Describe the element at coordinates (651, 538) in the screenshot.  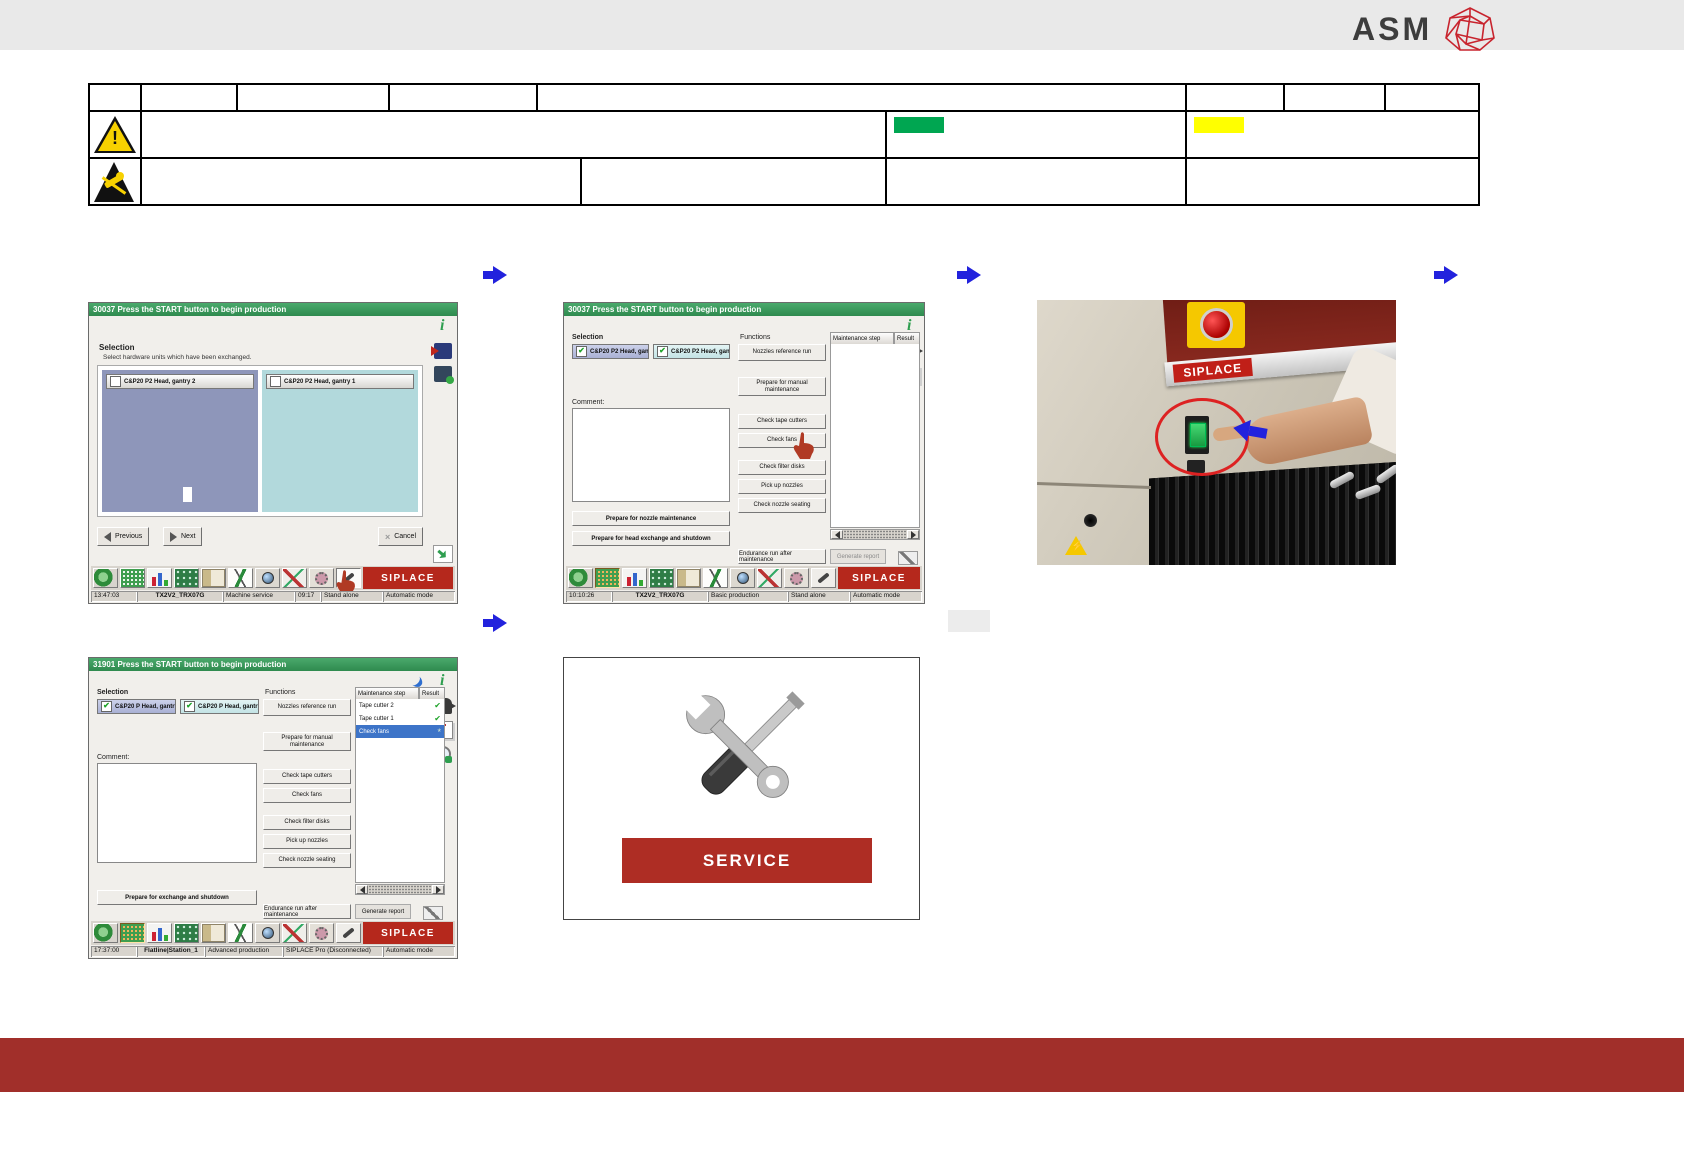
I see `prepare-head-exchange-button: Prepare for head exchange and shutdown` at that location.